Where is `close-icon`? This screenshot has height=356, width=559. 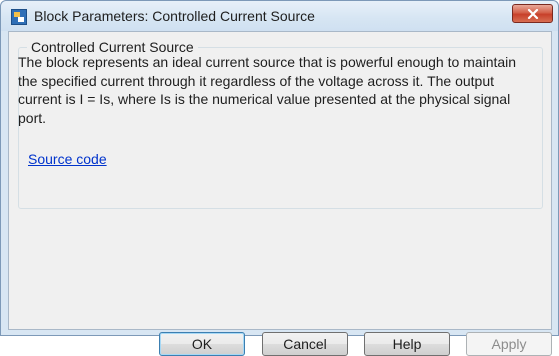 close-icon is located at coordinates (533, 13).